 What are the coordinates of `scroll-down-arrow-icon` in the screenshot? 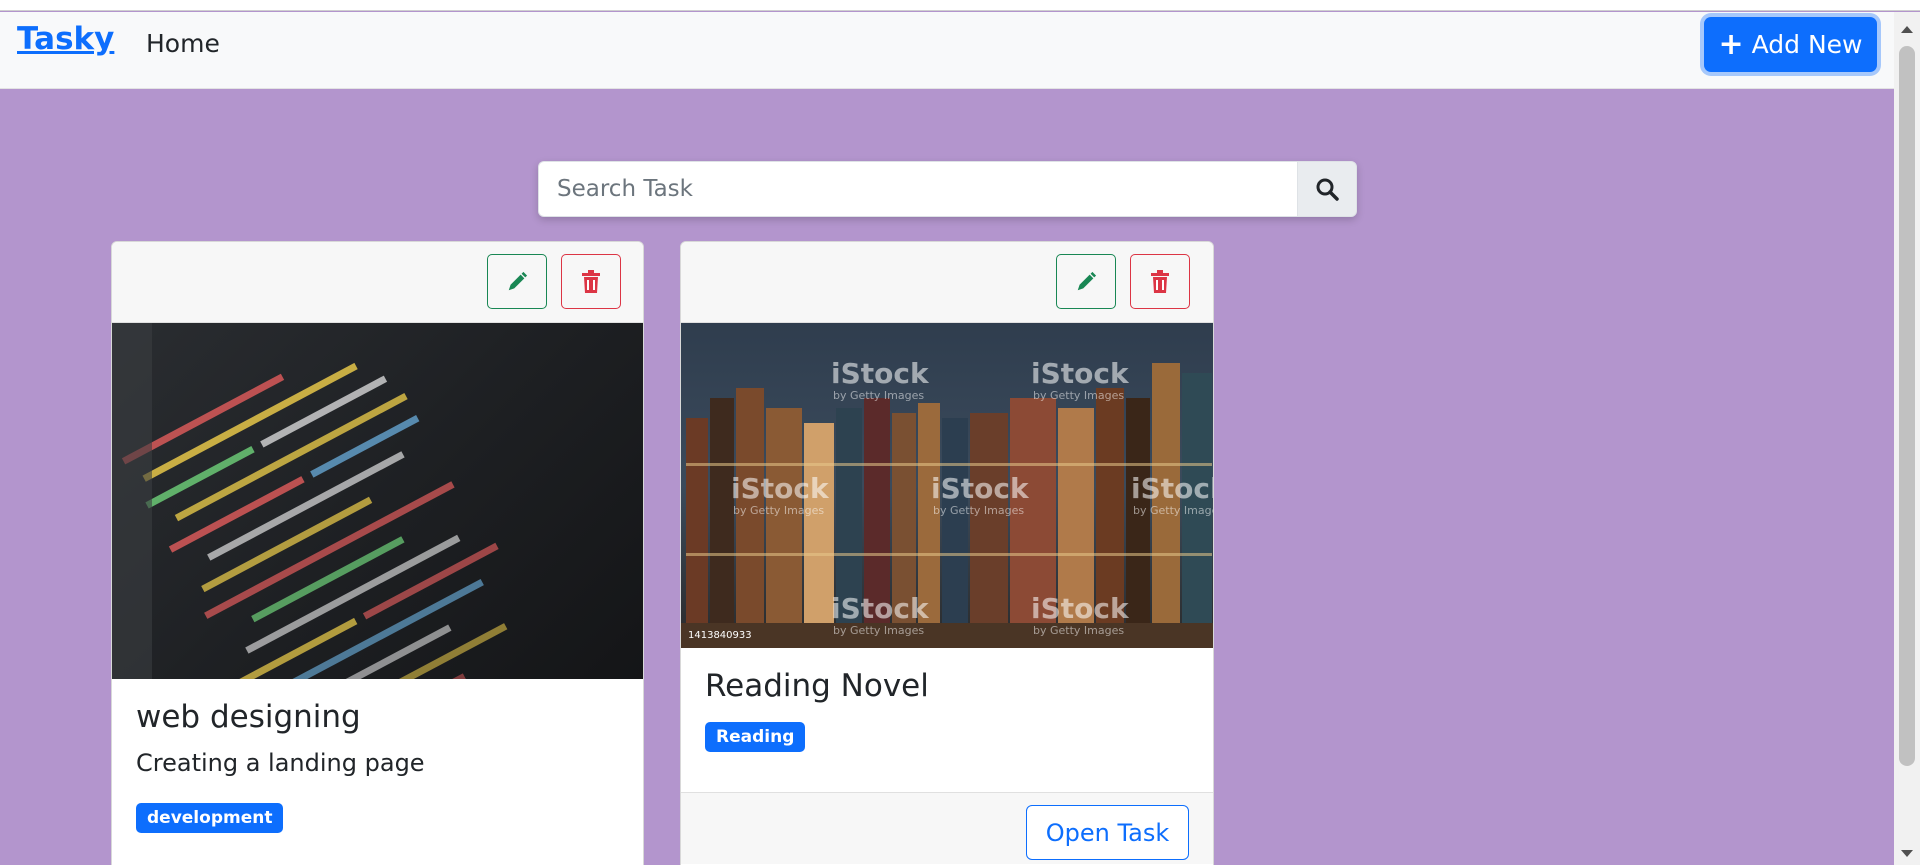 It's located at (1907, 853).